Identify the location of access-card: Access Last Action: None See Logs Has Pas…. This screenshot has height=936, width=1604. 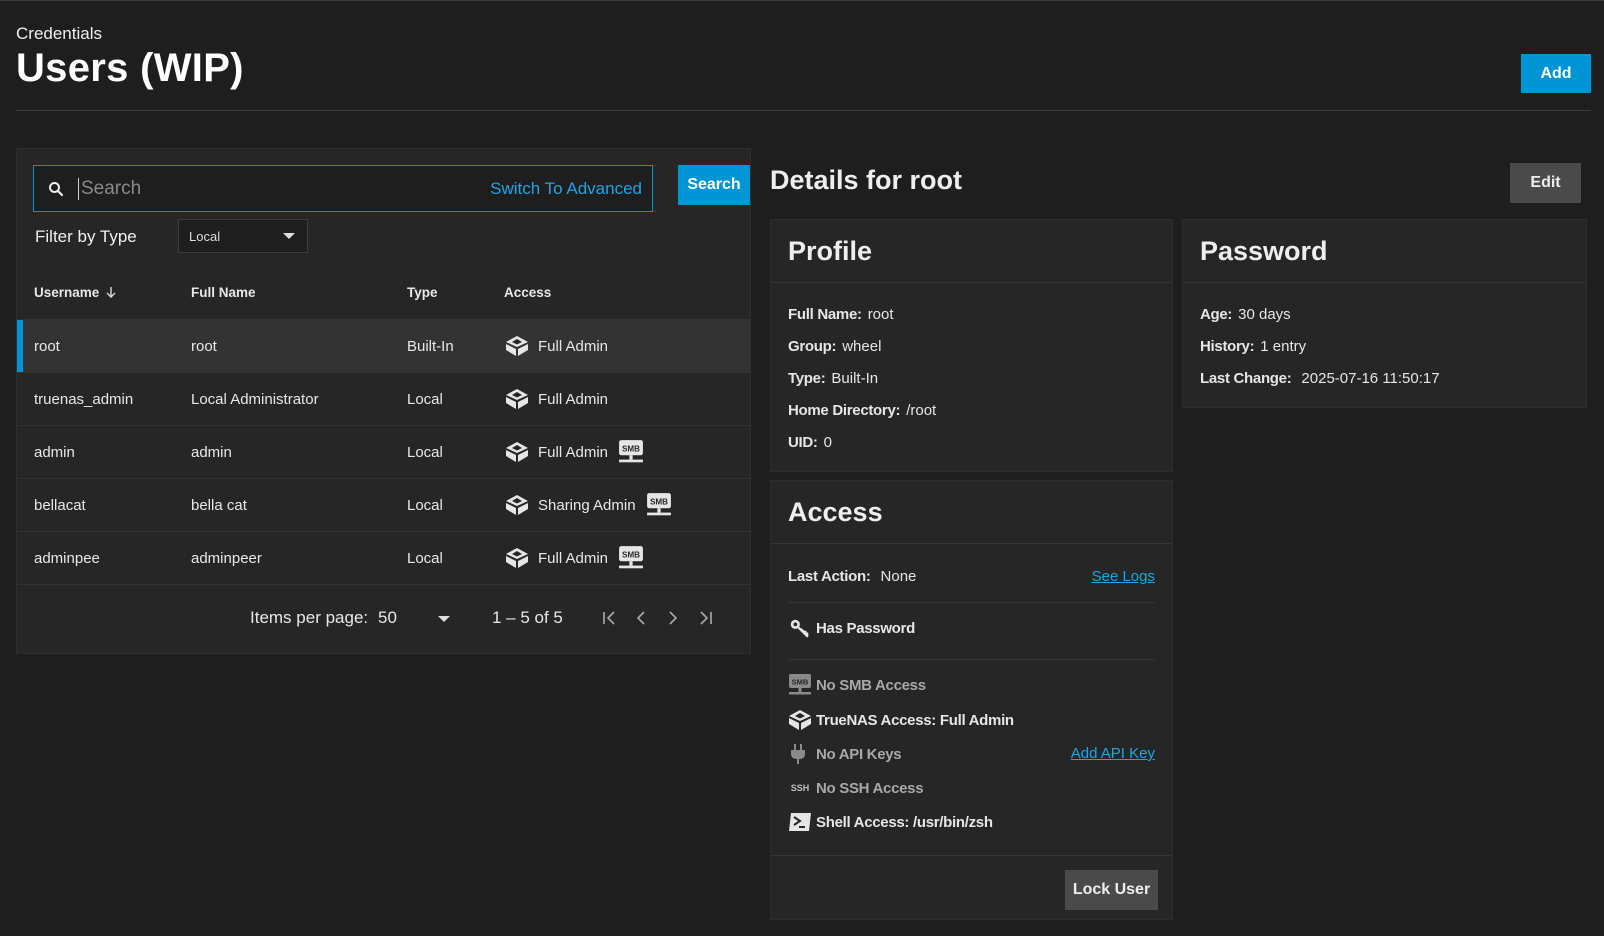
(971, 700).